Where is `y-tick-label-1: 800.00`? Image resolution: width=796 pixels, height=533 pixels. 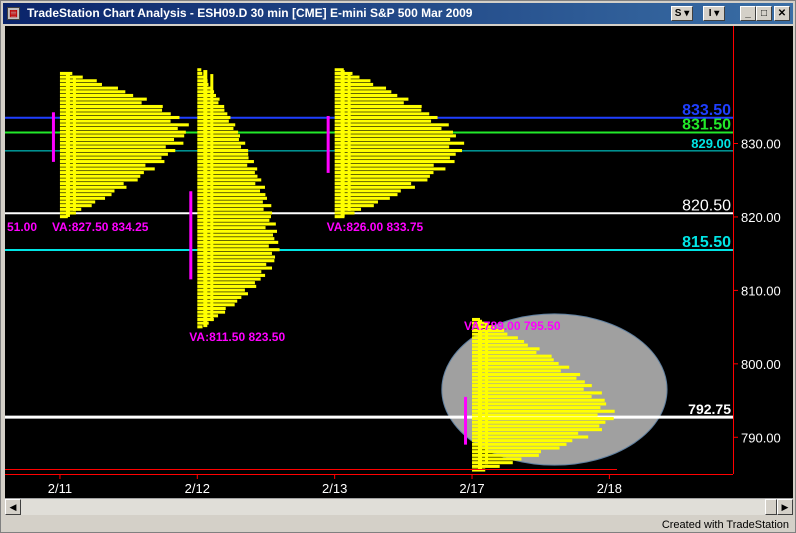
y-tick-label-1: 800.00 is located at coordinates (761, 364).